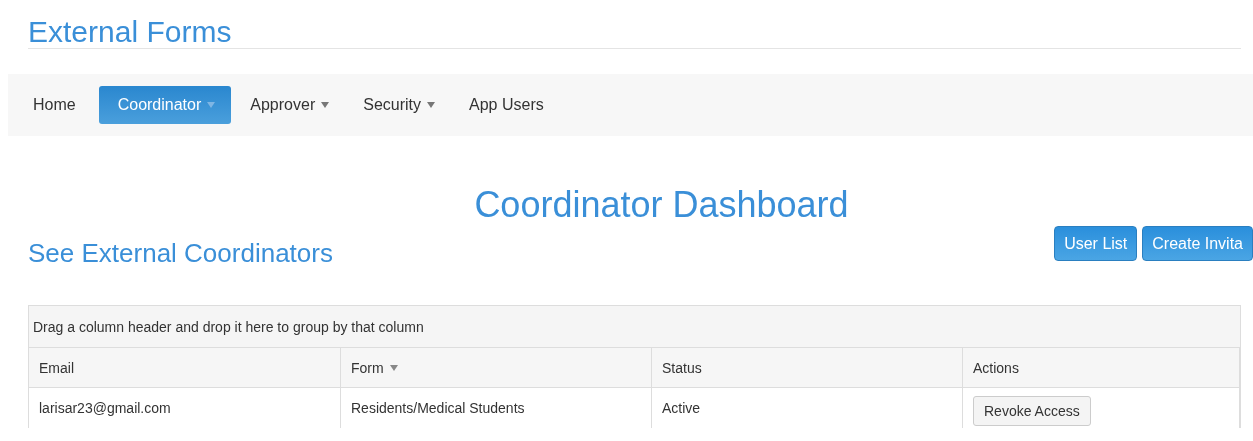 This screenshot has height=441, width=1253. What do you see at coordinates (130, 32) in the screenshot?
I see `app-title: External Forms` at bounding box center [130, 32].